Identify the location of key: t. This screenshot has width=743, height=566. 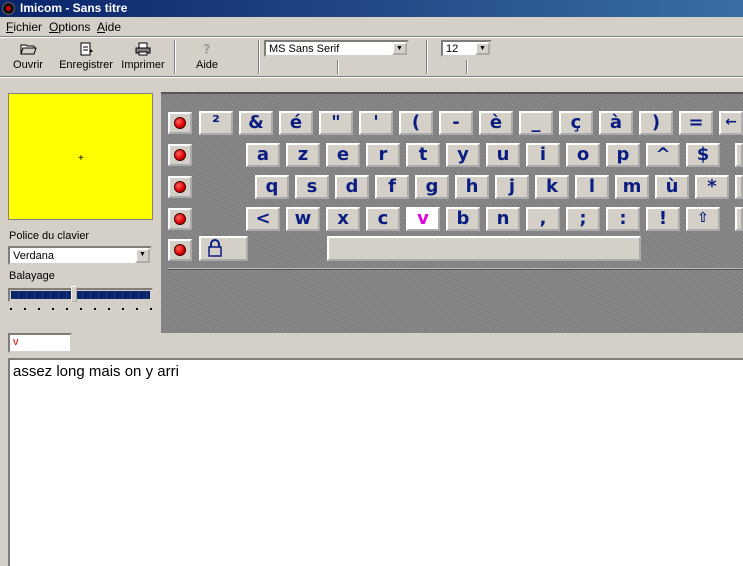
(423, 155).